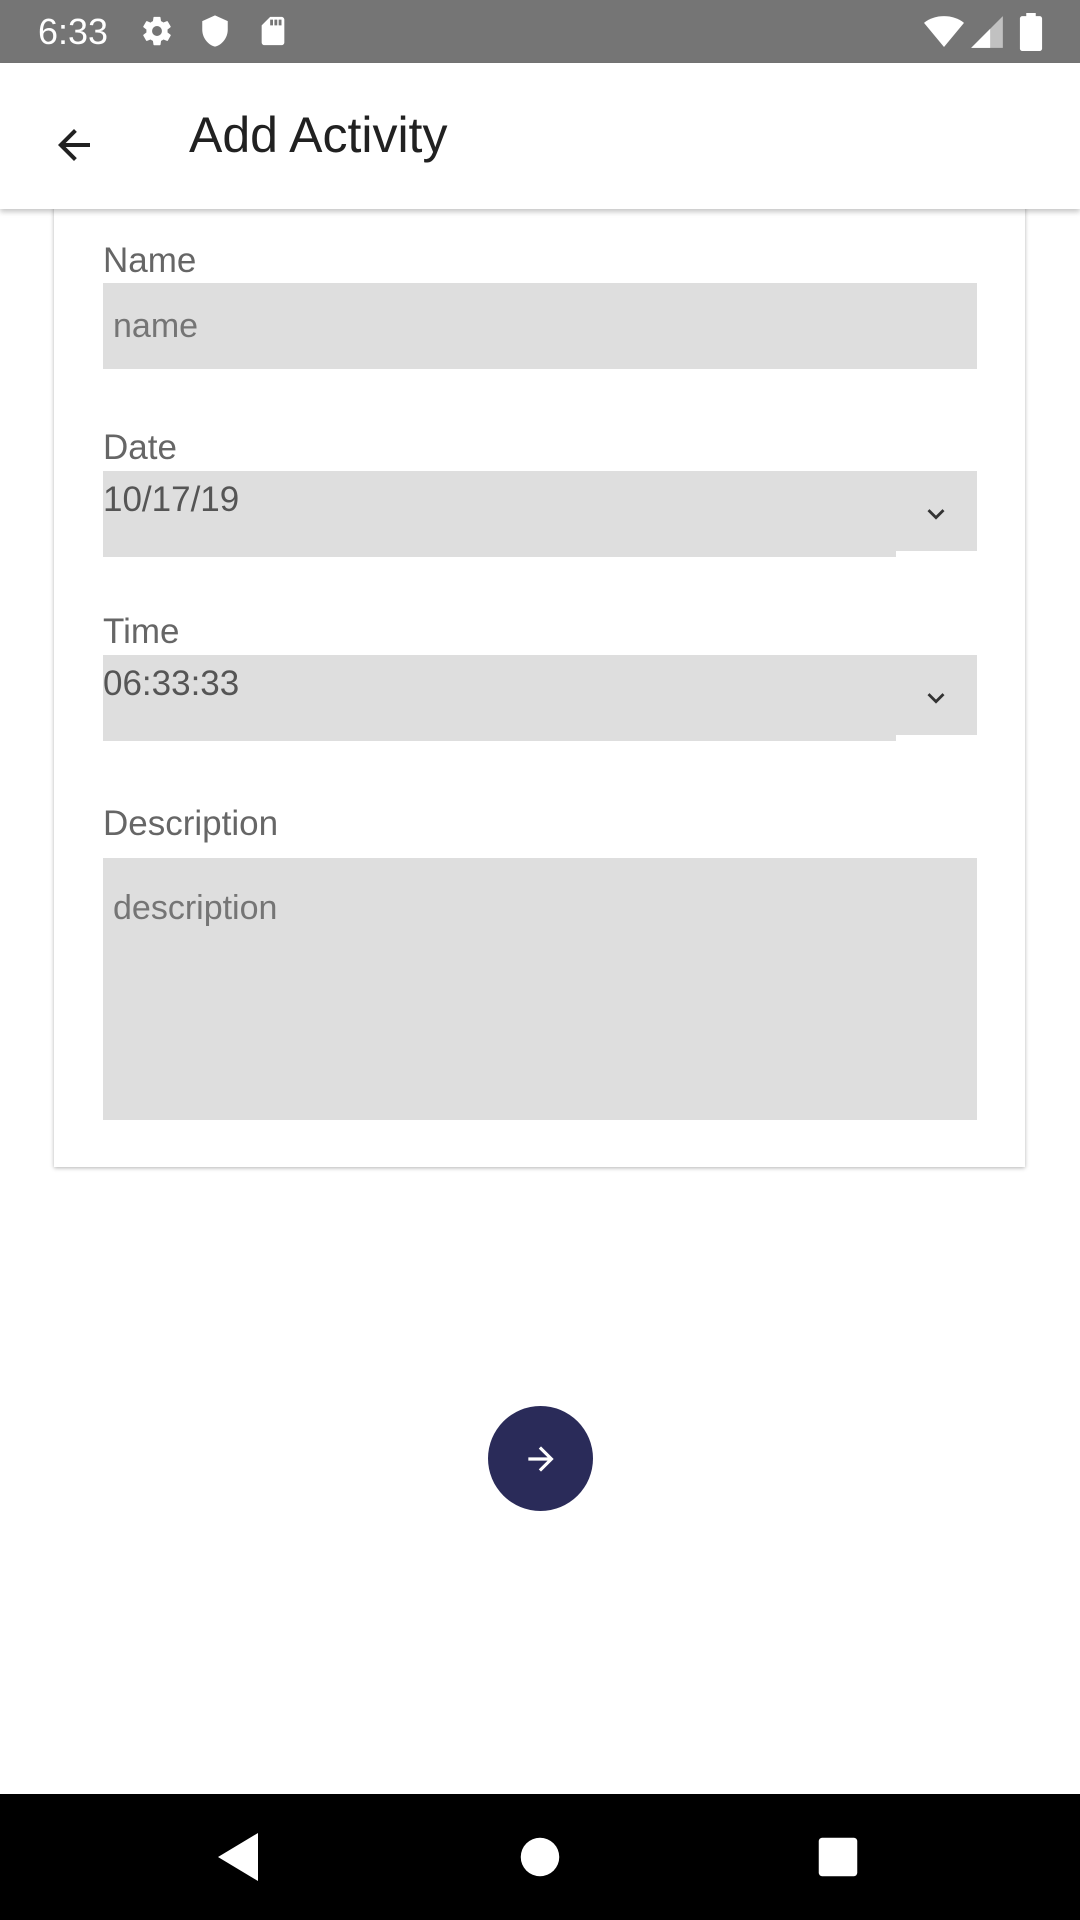 The height and width of the screenshot is (1920, 1080). I want to click on shield-icon, so click(215, 31).